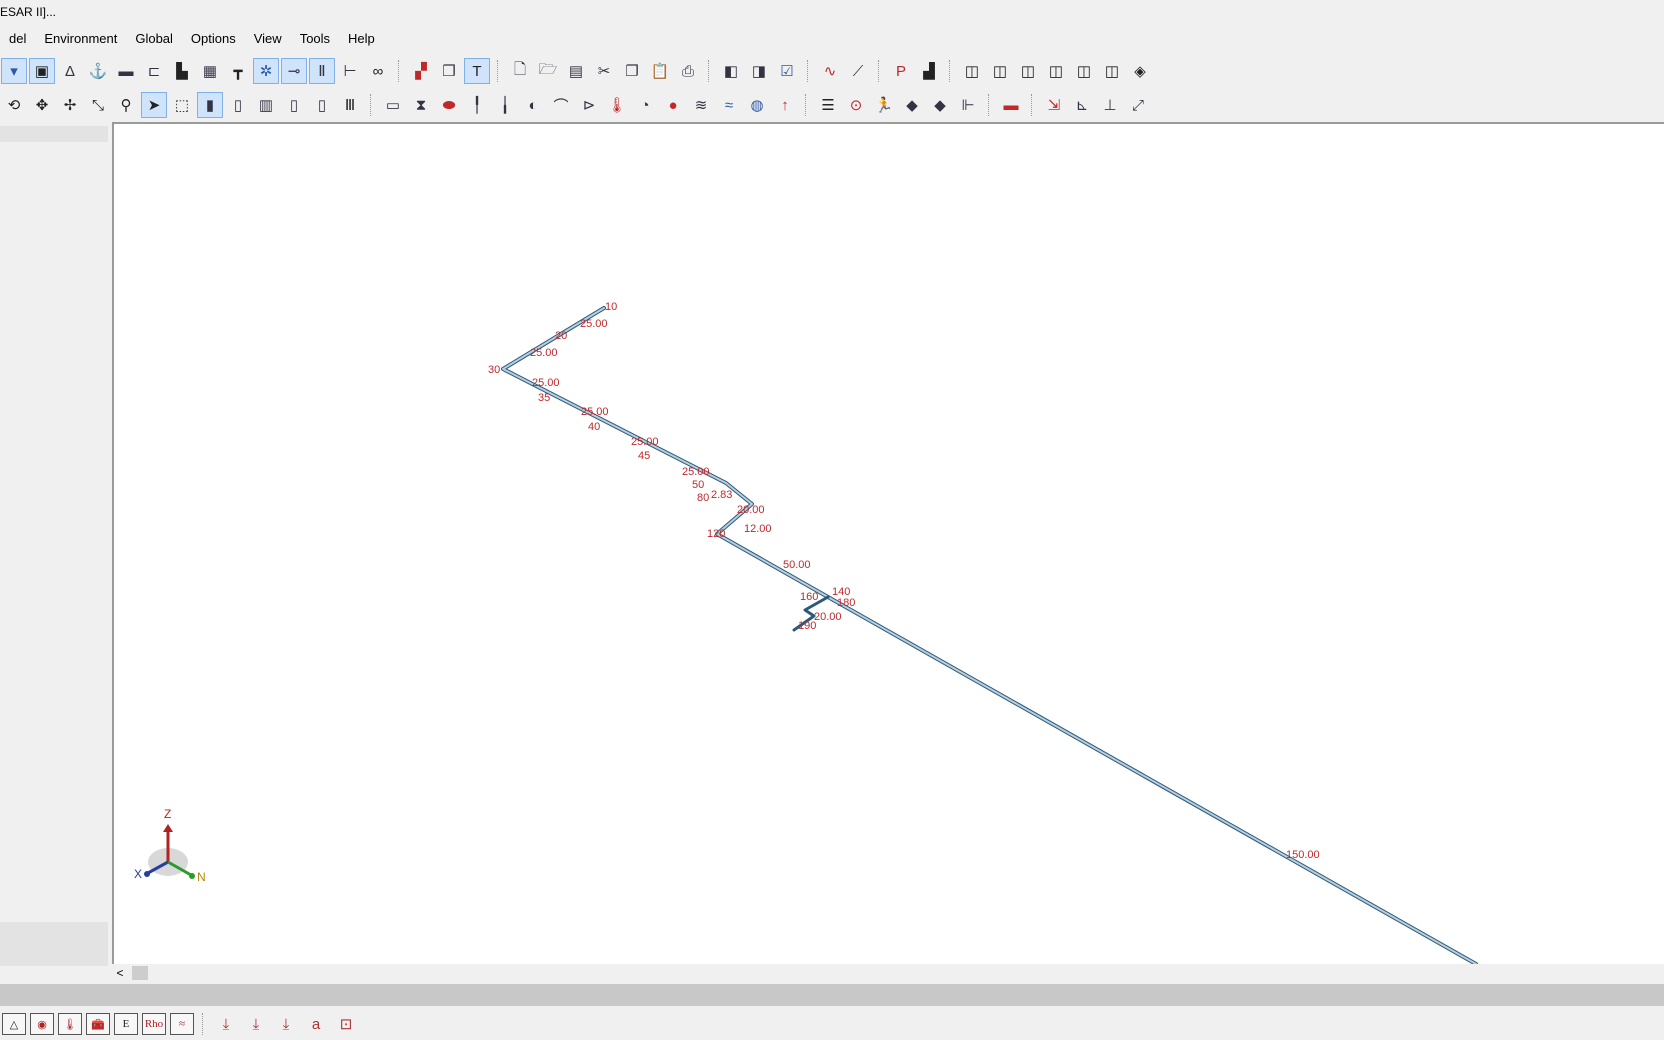  I want to click on print-icon: ⎙, so click(688, 71).